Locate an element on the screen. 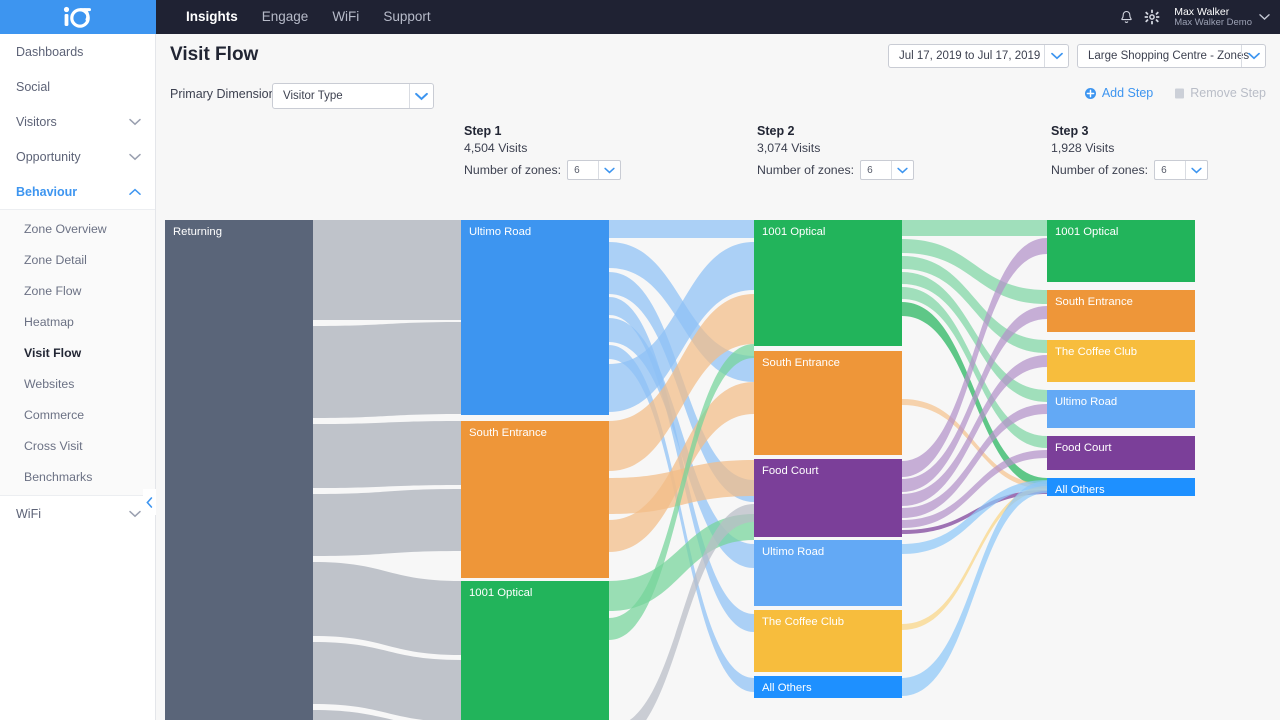 The image size is (1280, 720). nav-item-engage: Engage is located at coordinates (285, 17).